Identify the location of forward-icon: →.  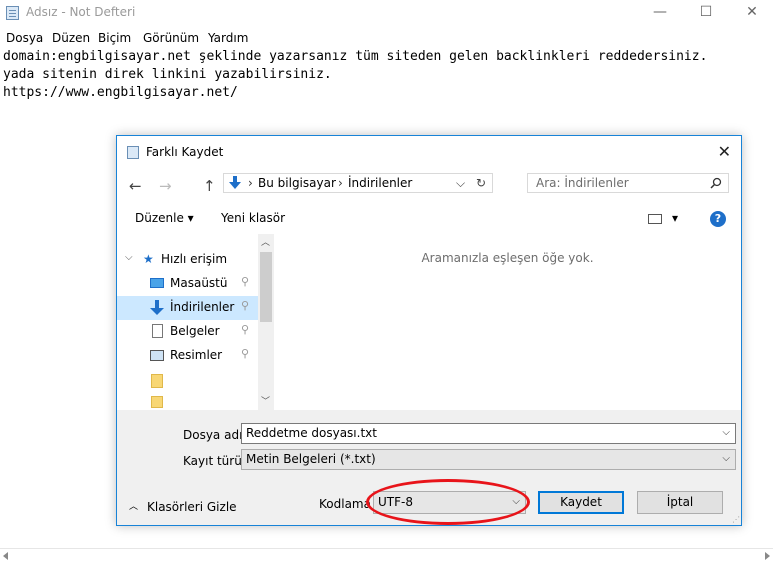
(165, 186).